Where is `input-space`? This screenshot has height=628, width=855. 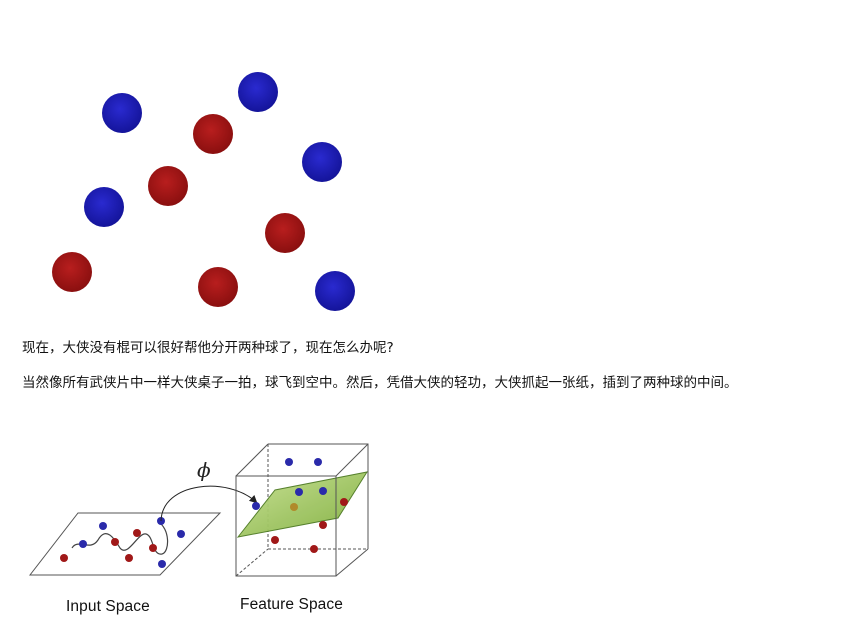 input-space is located at coordinates (125, 544).